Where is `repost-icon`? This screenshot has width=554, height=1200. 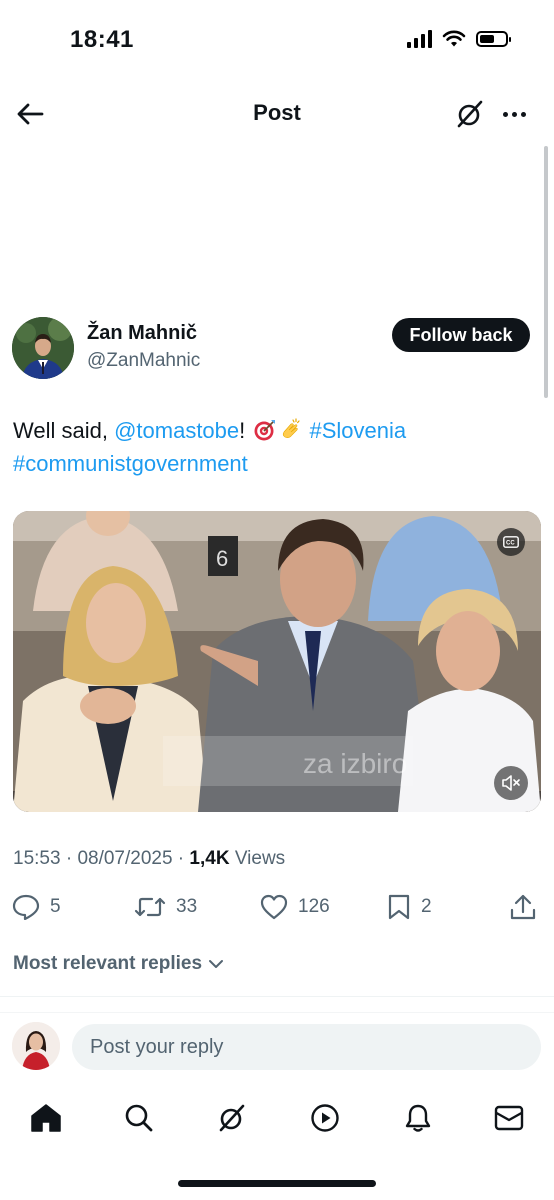
repost-icon is located at coordinates (150, 907).